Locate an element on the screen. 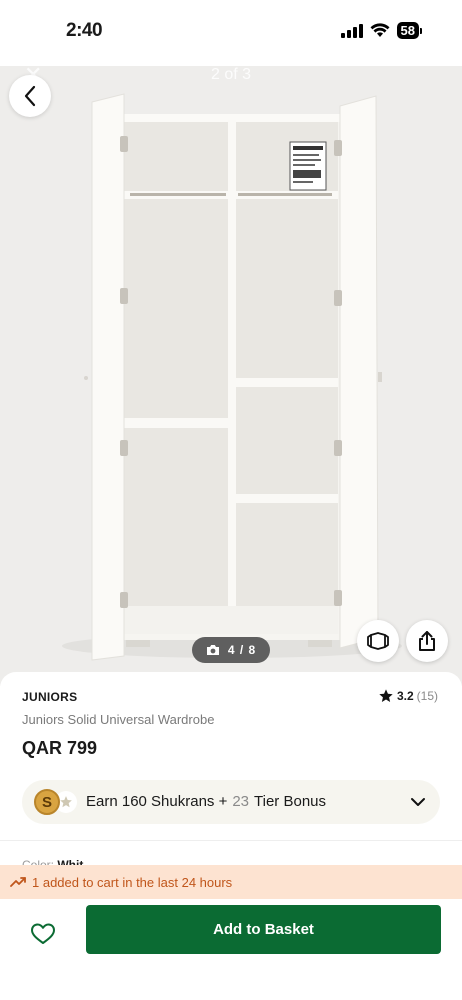 This screenshot has width=462, height=1000. rating-value: 3.2 is located at coordinates (405, 696).